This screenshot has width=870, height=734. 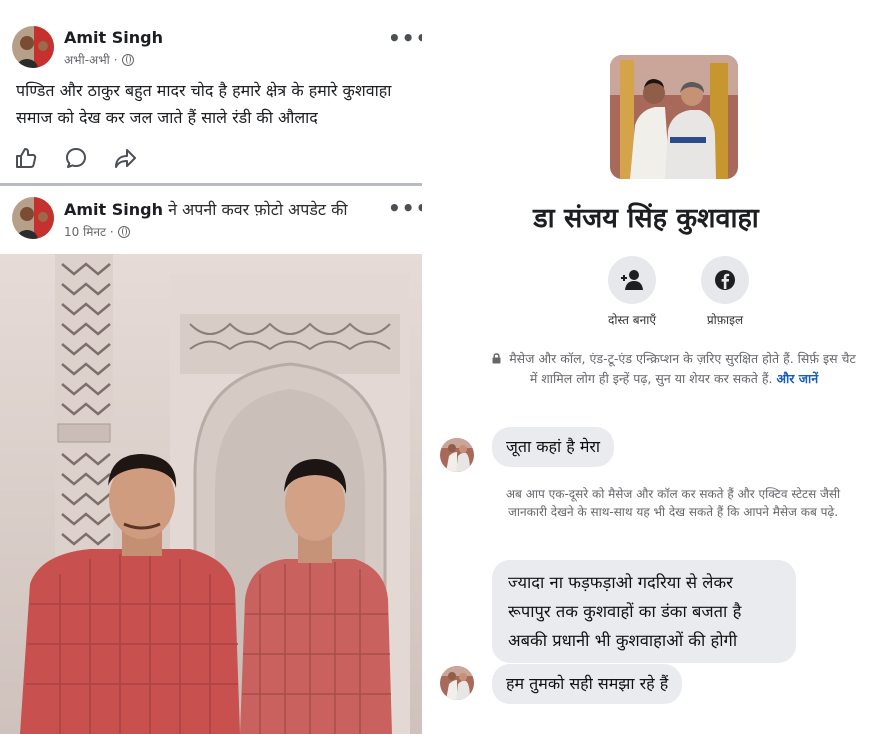 I want to click on post-author-line: Amit Singh ने अपनी कवर फ़ोटो अपडेट की, so click(x=206, y=209).